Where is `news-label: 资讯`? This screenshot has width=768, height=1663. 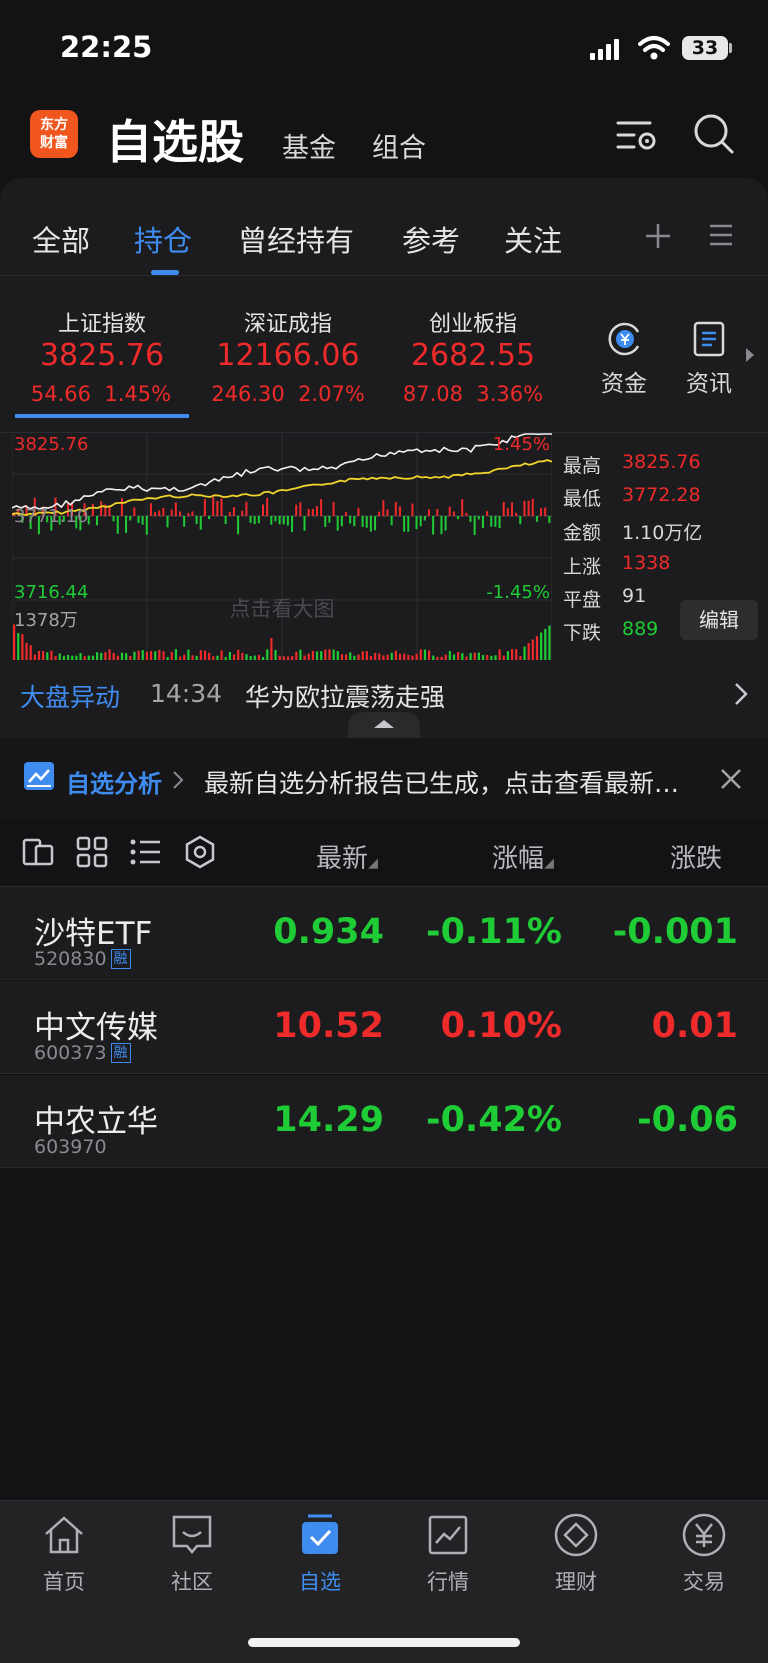 news-label: 资讯 is located at coordinates (709, 381).